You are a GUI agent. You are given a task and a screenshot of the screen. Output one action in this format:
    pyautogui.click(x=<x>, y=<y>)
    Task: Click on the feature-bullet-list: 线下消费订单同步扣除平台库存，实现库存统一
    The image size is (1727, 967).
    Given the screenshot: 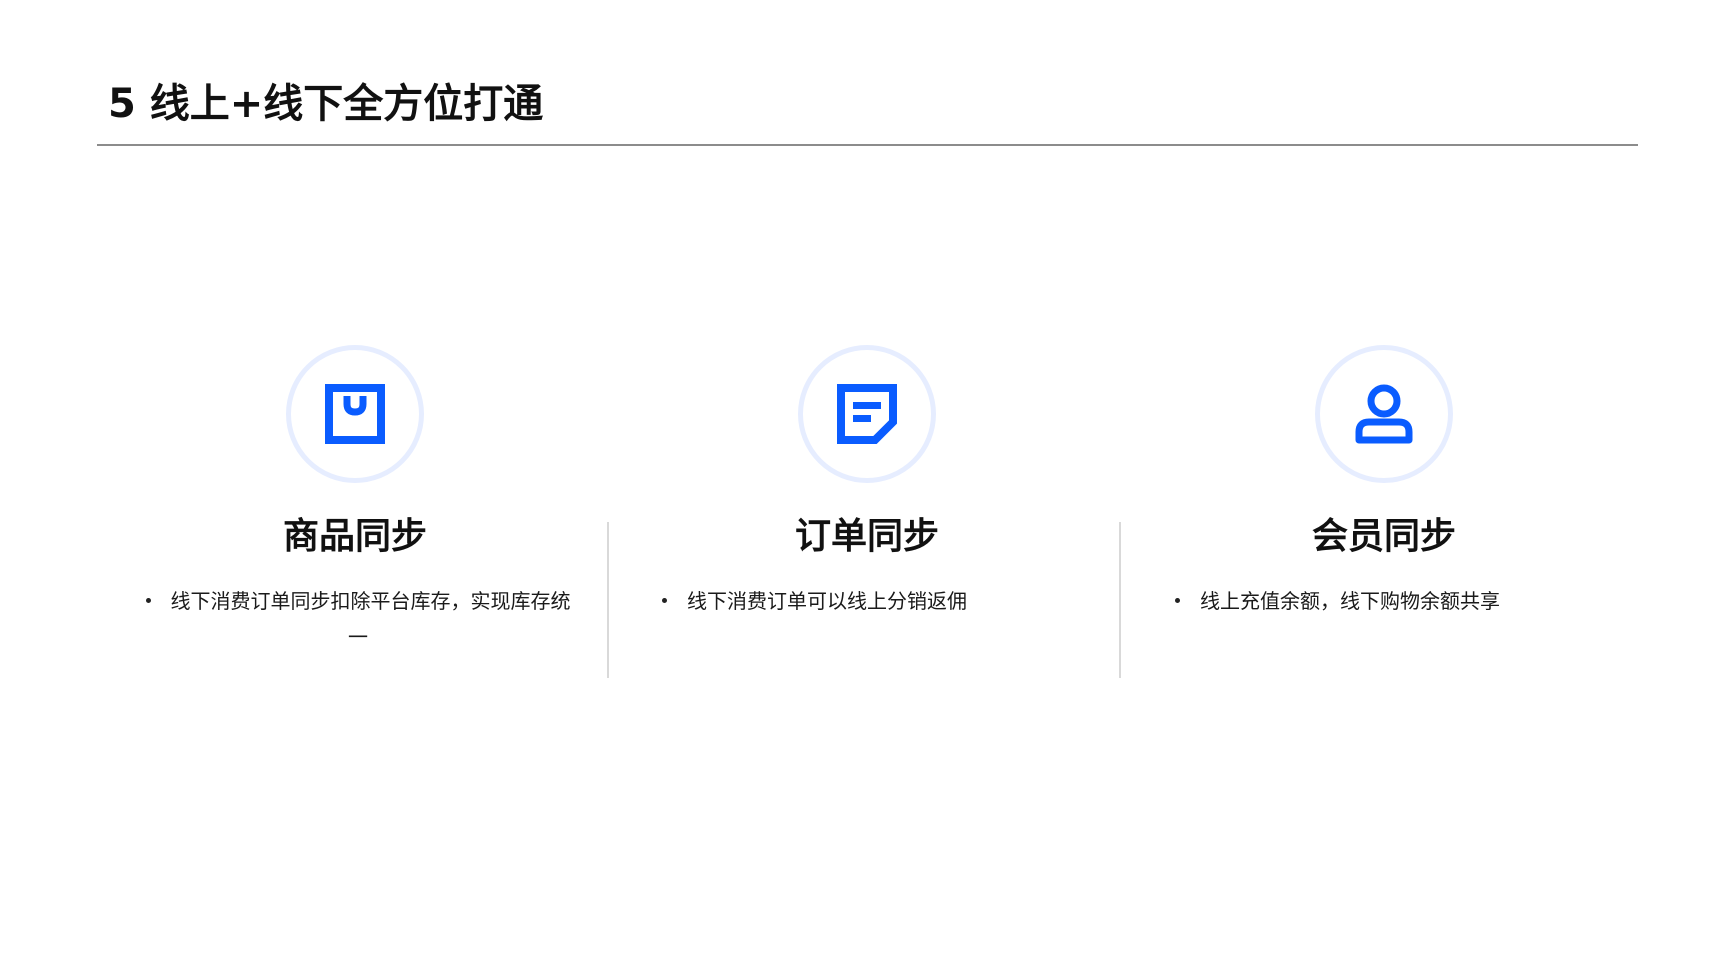 What is the action you would take?
    pyautogui.click(x=355, y=619)
    